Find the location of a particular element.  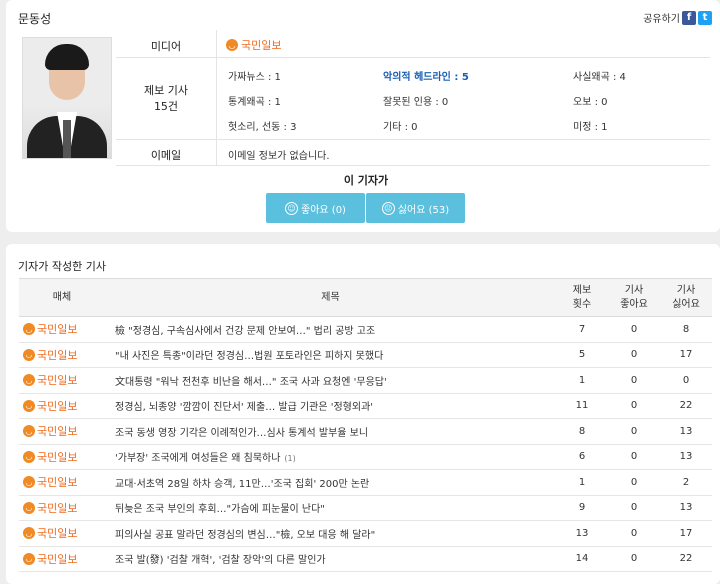

row-dislikes: 2 is located at coordinates (686, 482).